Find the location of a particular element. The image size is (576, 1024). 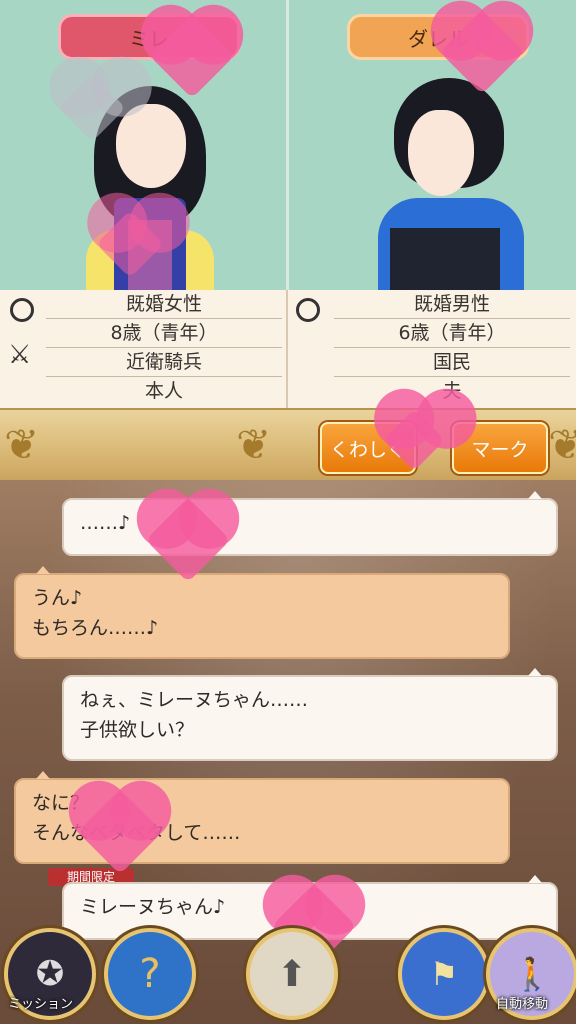

arrow-up-icon: ⬆ is located at coordinates (292, 974).